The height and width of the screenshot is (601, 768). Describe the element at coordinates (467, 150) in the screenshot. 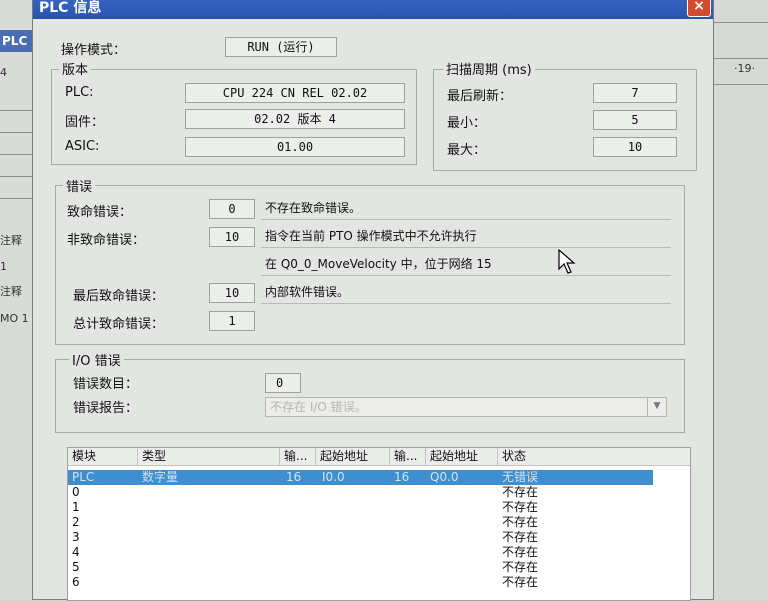

I see `max-scan-label: 最大：` at that location.